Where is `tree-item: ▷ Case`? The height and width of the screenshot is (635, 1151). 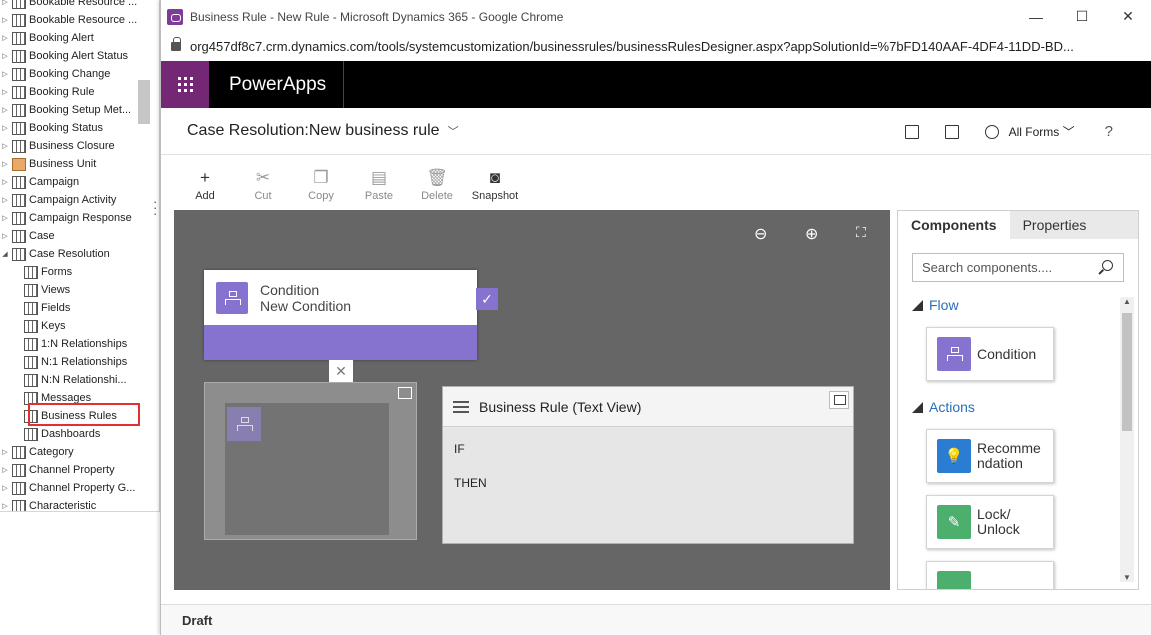 tree-item: ▷ Case is located at coordinates (79, 236).